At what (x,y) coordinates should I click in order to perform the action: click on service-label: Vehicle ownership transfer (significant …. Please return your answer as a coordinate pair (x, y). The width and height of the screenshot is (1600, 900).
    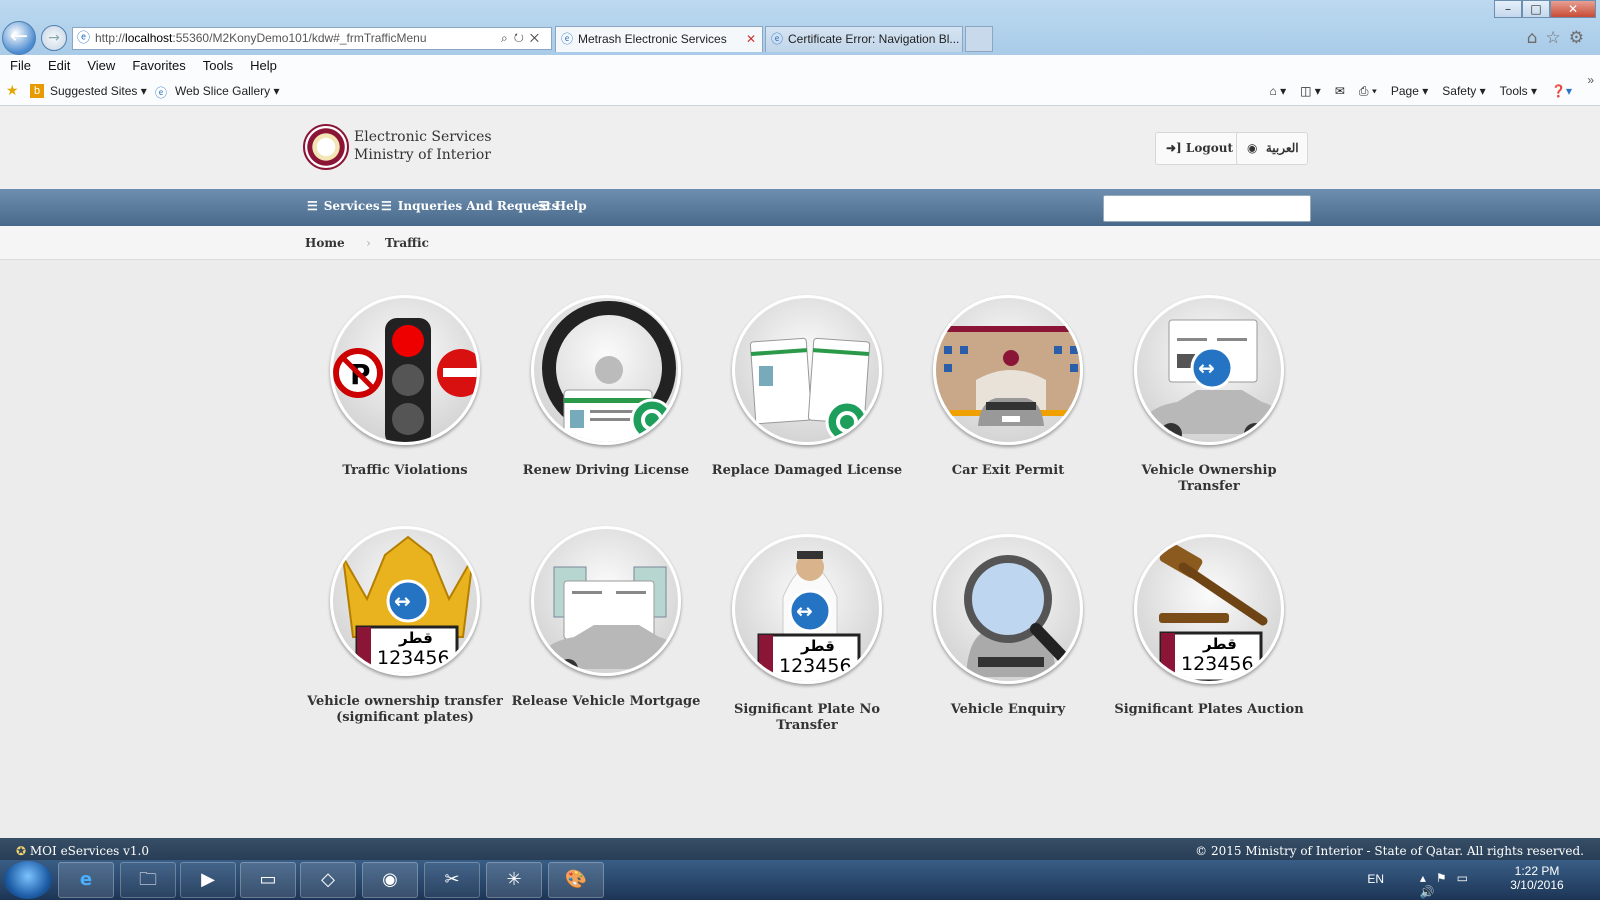
    Looking at the image, I should click on (405, 709).